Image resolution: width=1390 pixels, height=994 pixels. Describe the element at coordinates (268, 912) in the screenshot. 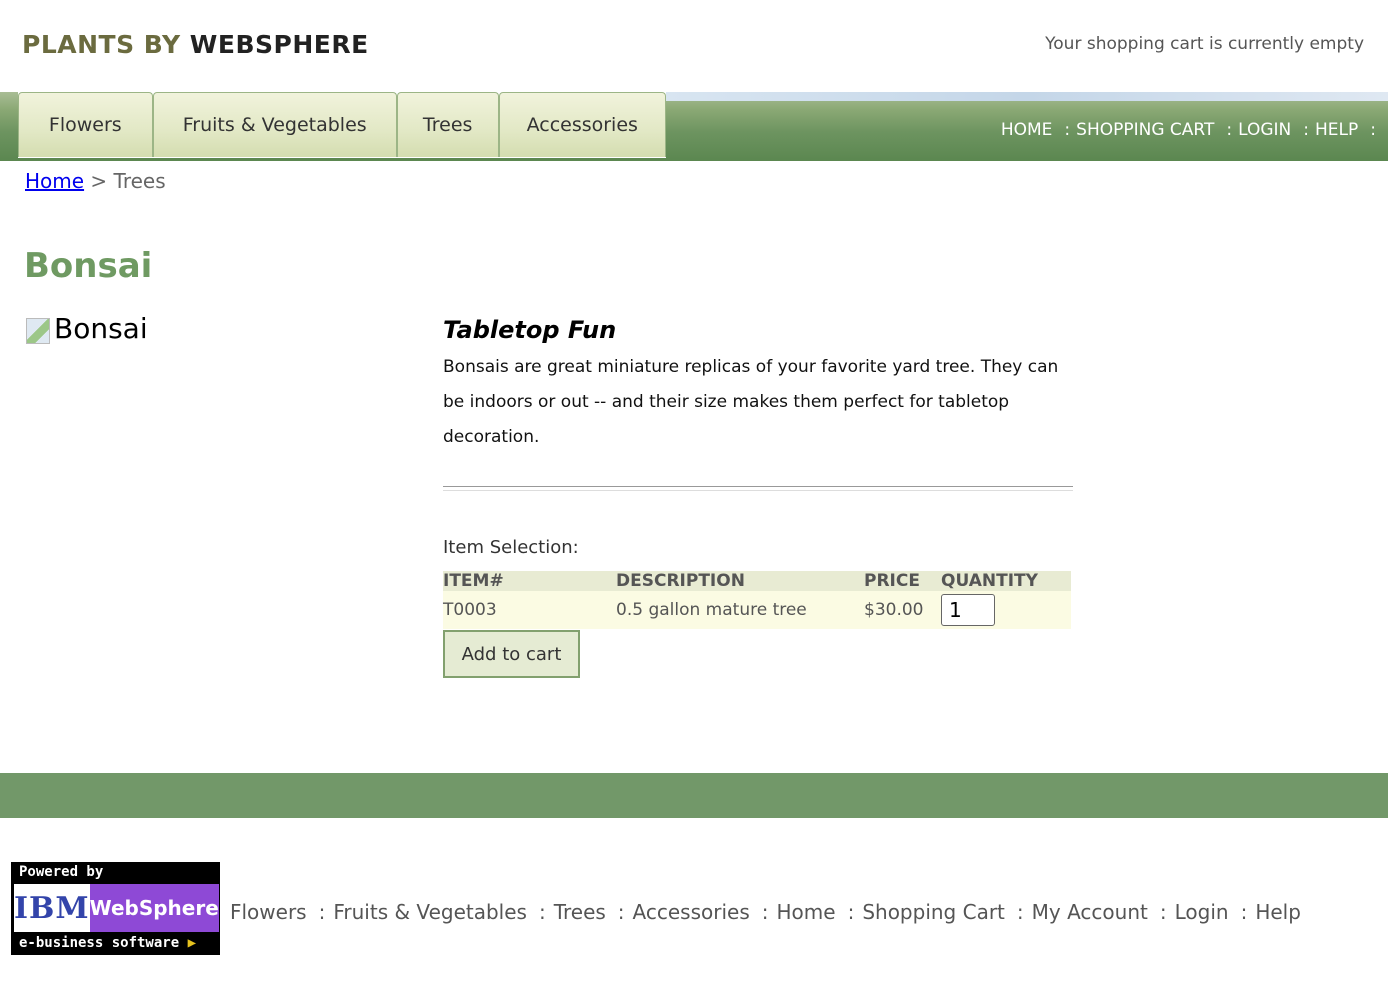

I see `footer-link-flowers: Flowers` at that location.